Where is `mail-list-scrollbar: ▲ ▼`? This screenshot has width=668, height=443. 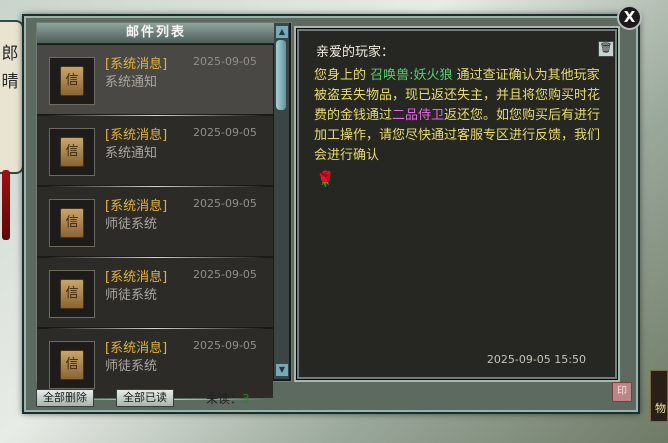
mail-list-scrollbar: ▲ ▼ is located at coordinates (281, 201).